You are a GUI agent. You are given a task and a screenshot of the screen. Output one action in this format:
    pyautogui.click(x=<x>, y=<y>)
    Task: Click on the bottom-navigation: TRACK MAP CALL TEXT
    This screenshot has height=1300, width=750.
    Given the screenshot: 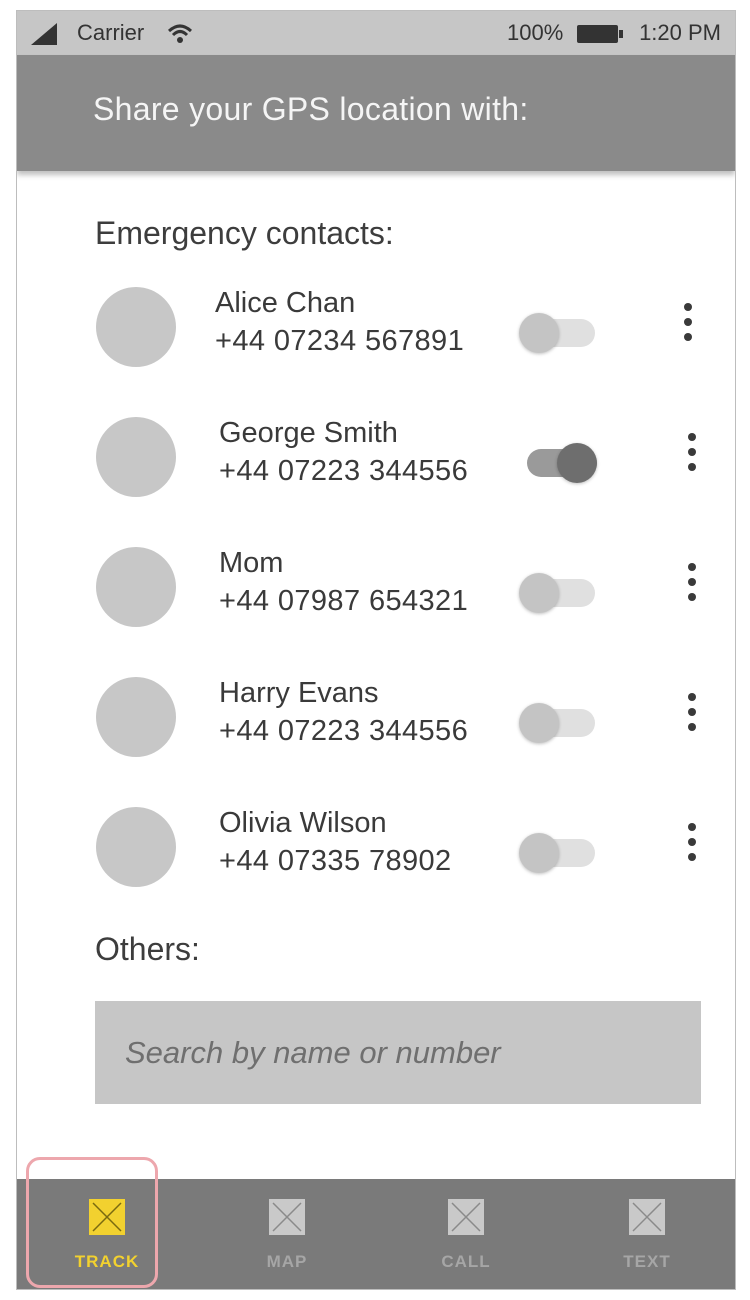 What is the action you would take?
    pyautogui.click(x=376, y=1234)
    